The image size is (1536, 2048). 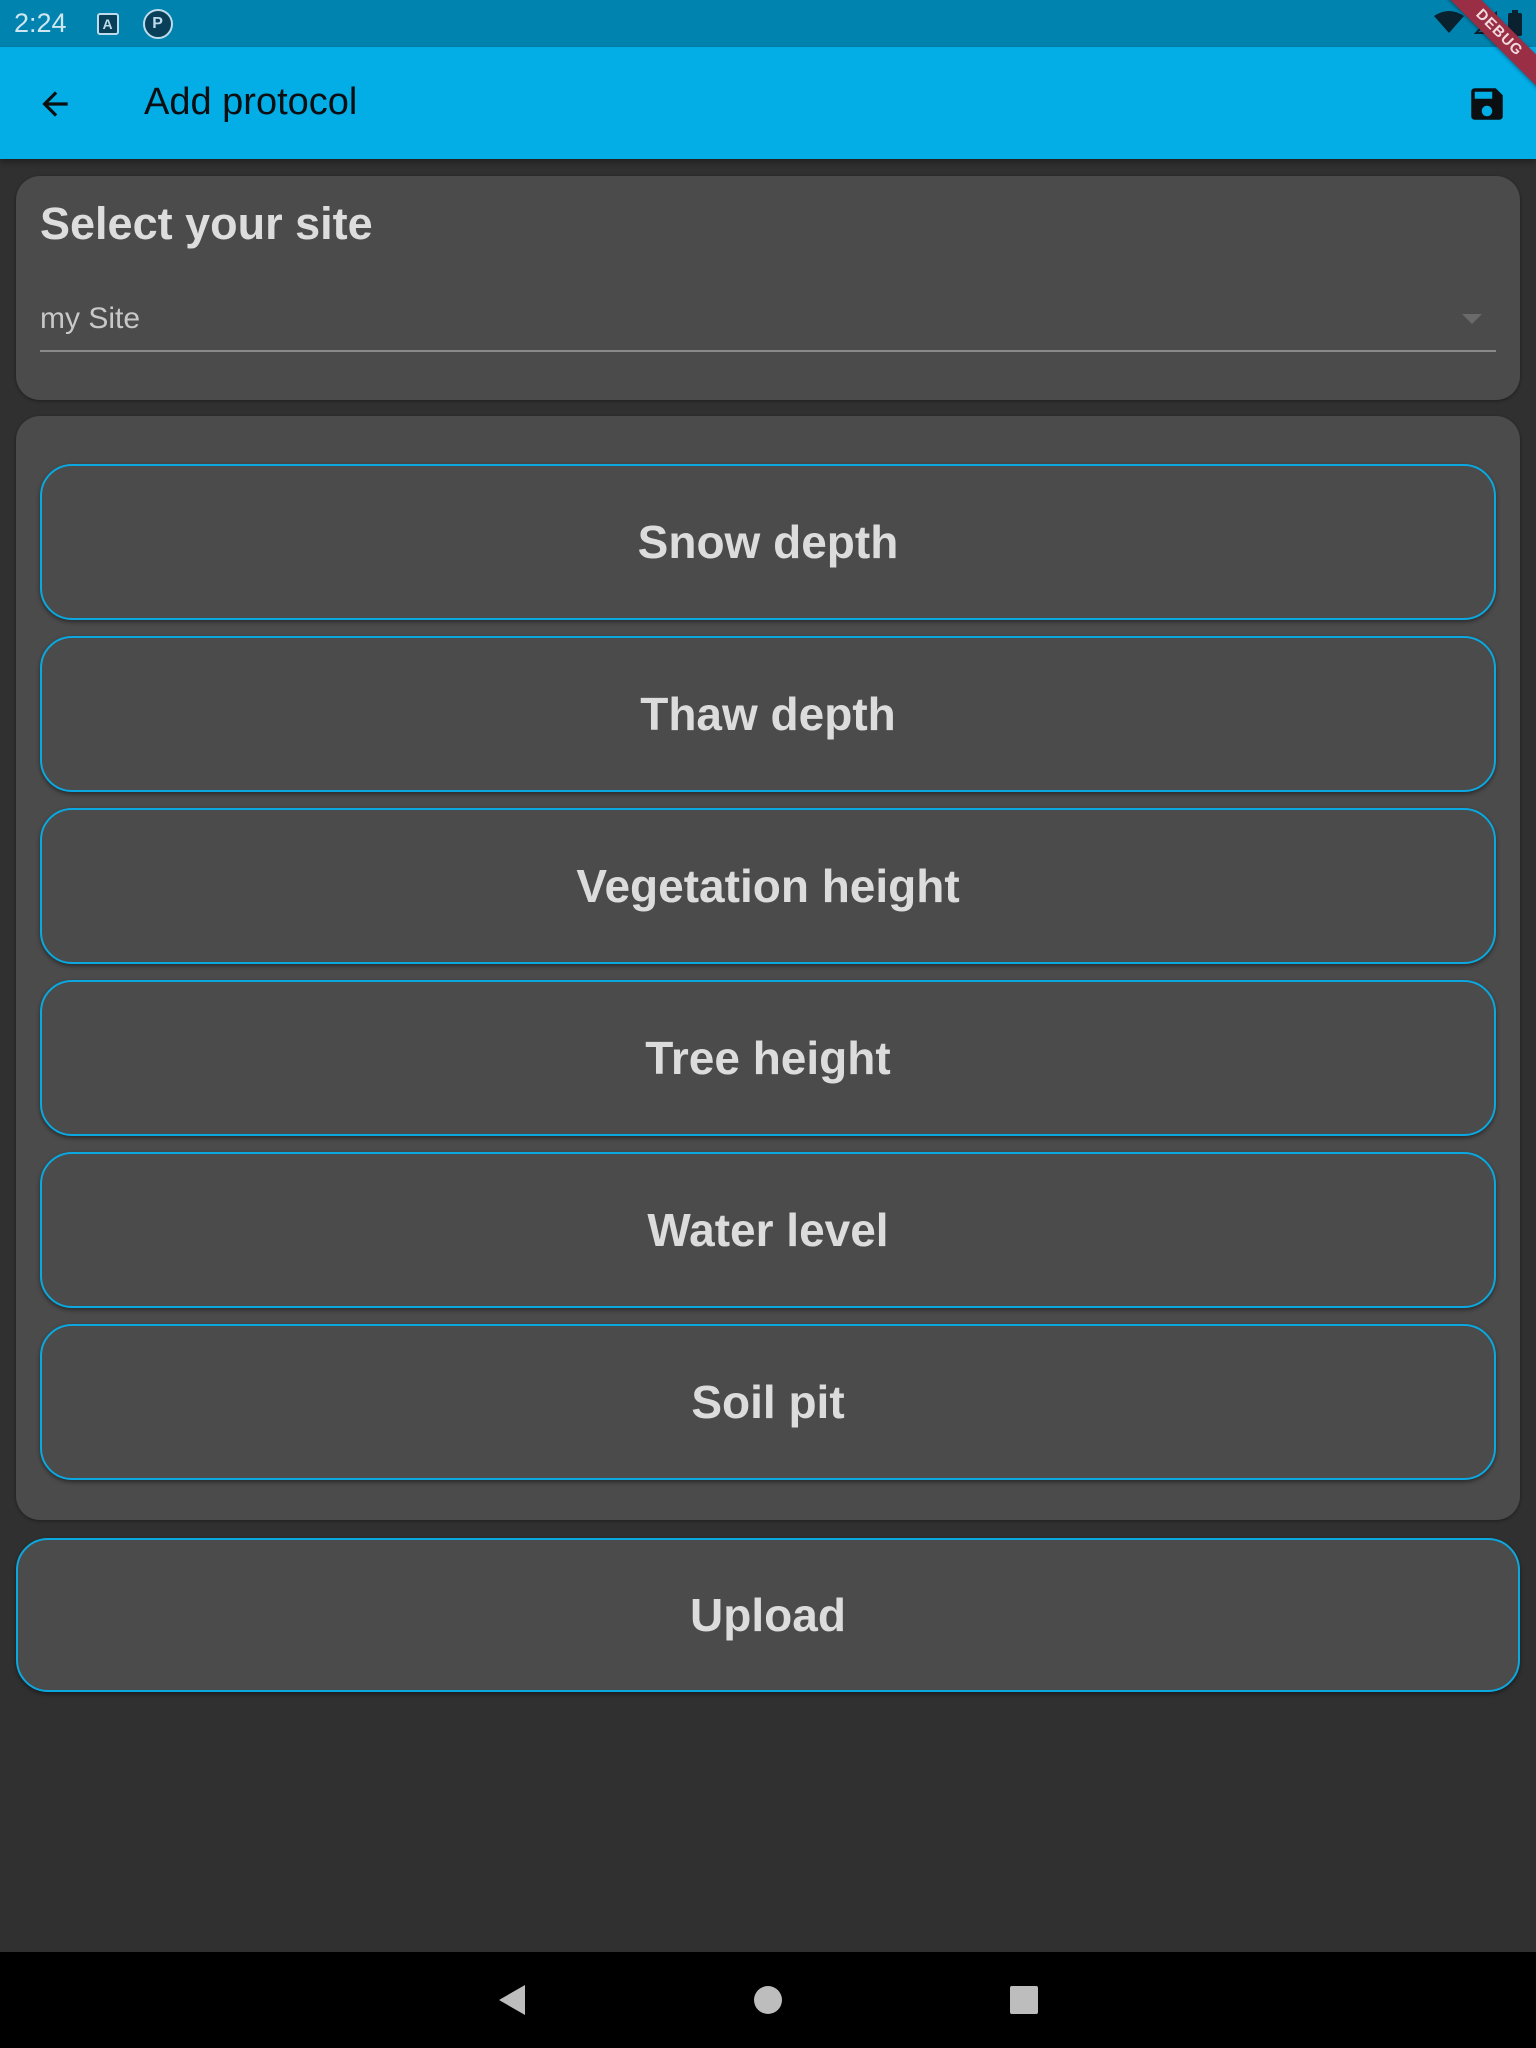 I want to click on status-time: 2:24, so click(x=40, y=23).